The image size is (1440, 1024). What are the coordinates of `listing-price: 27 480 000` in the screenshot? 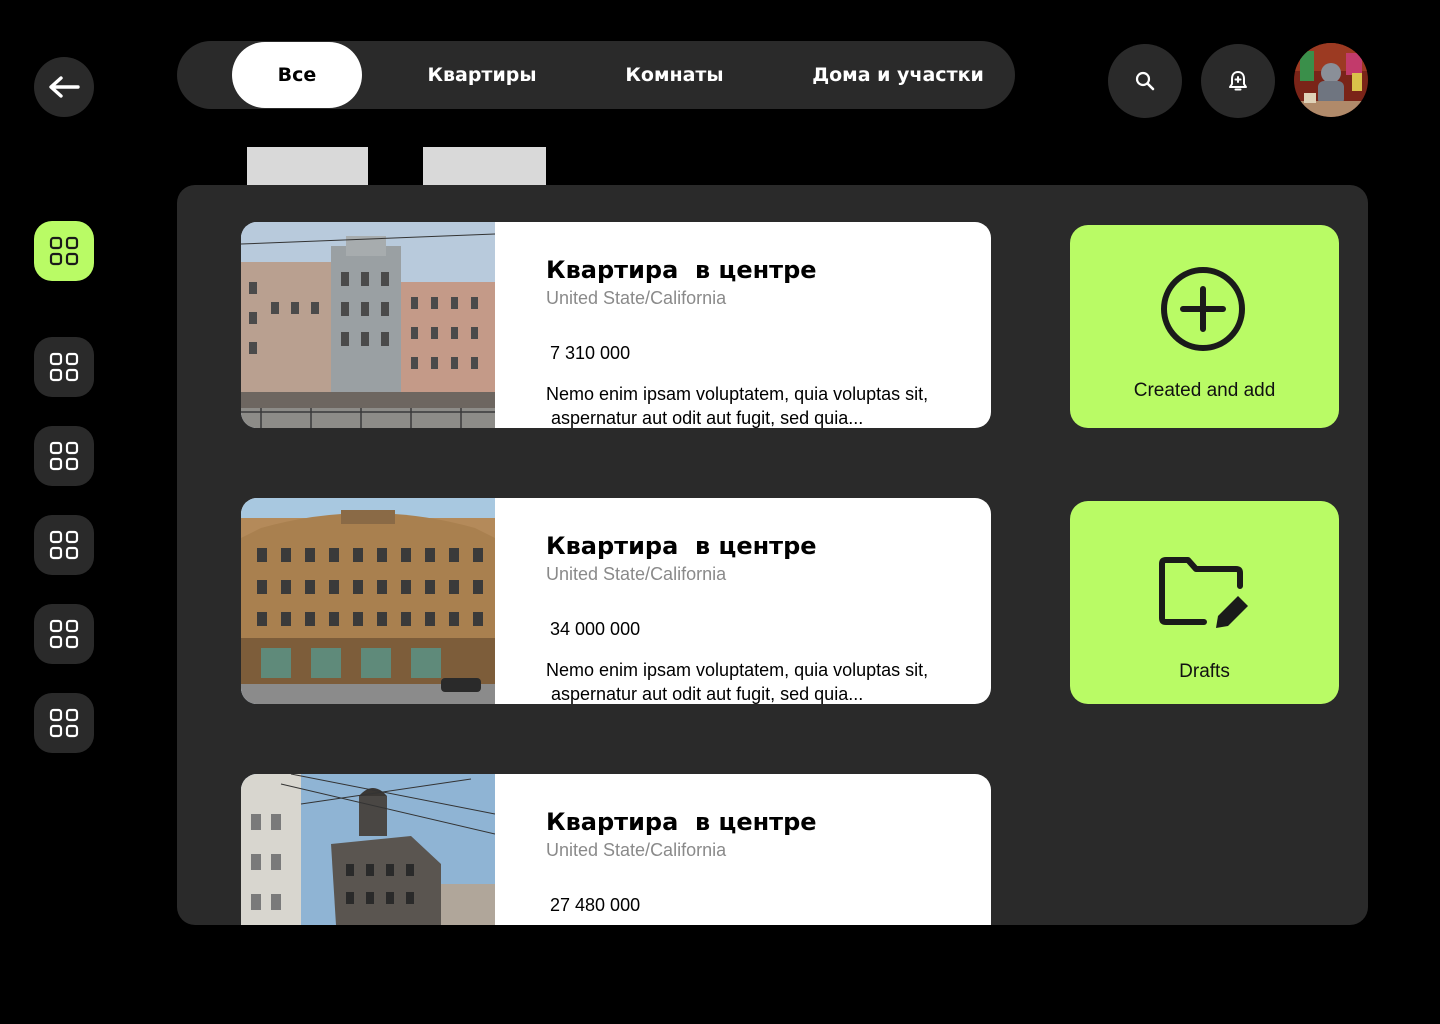 It's located at (595, 905).